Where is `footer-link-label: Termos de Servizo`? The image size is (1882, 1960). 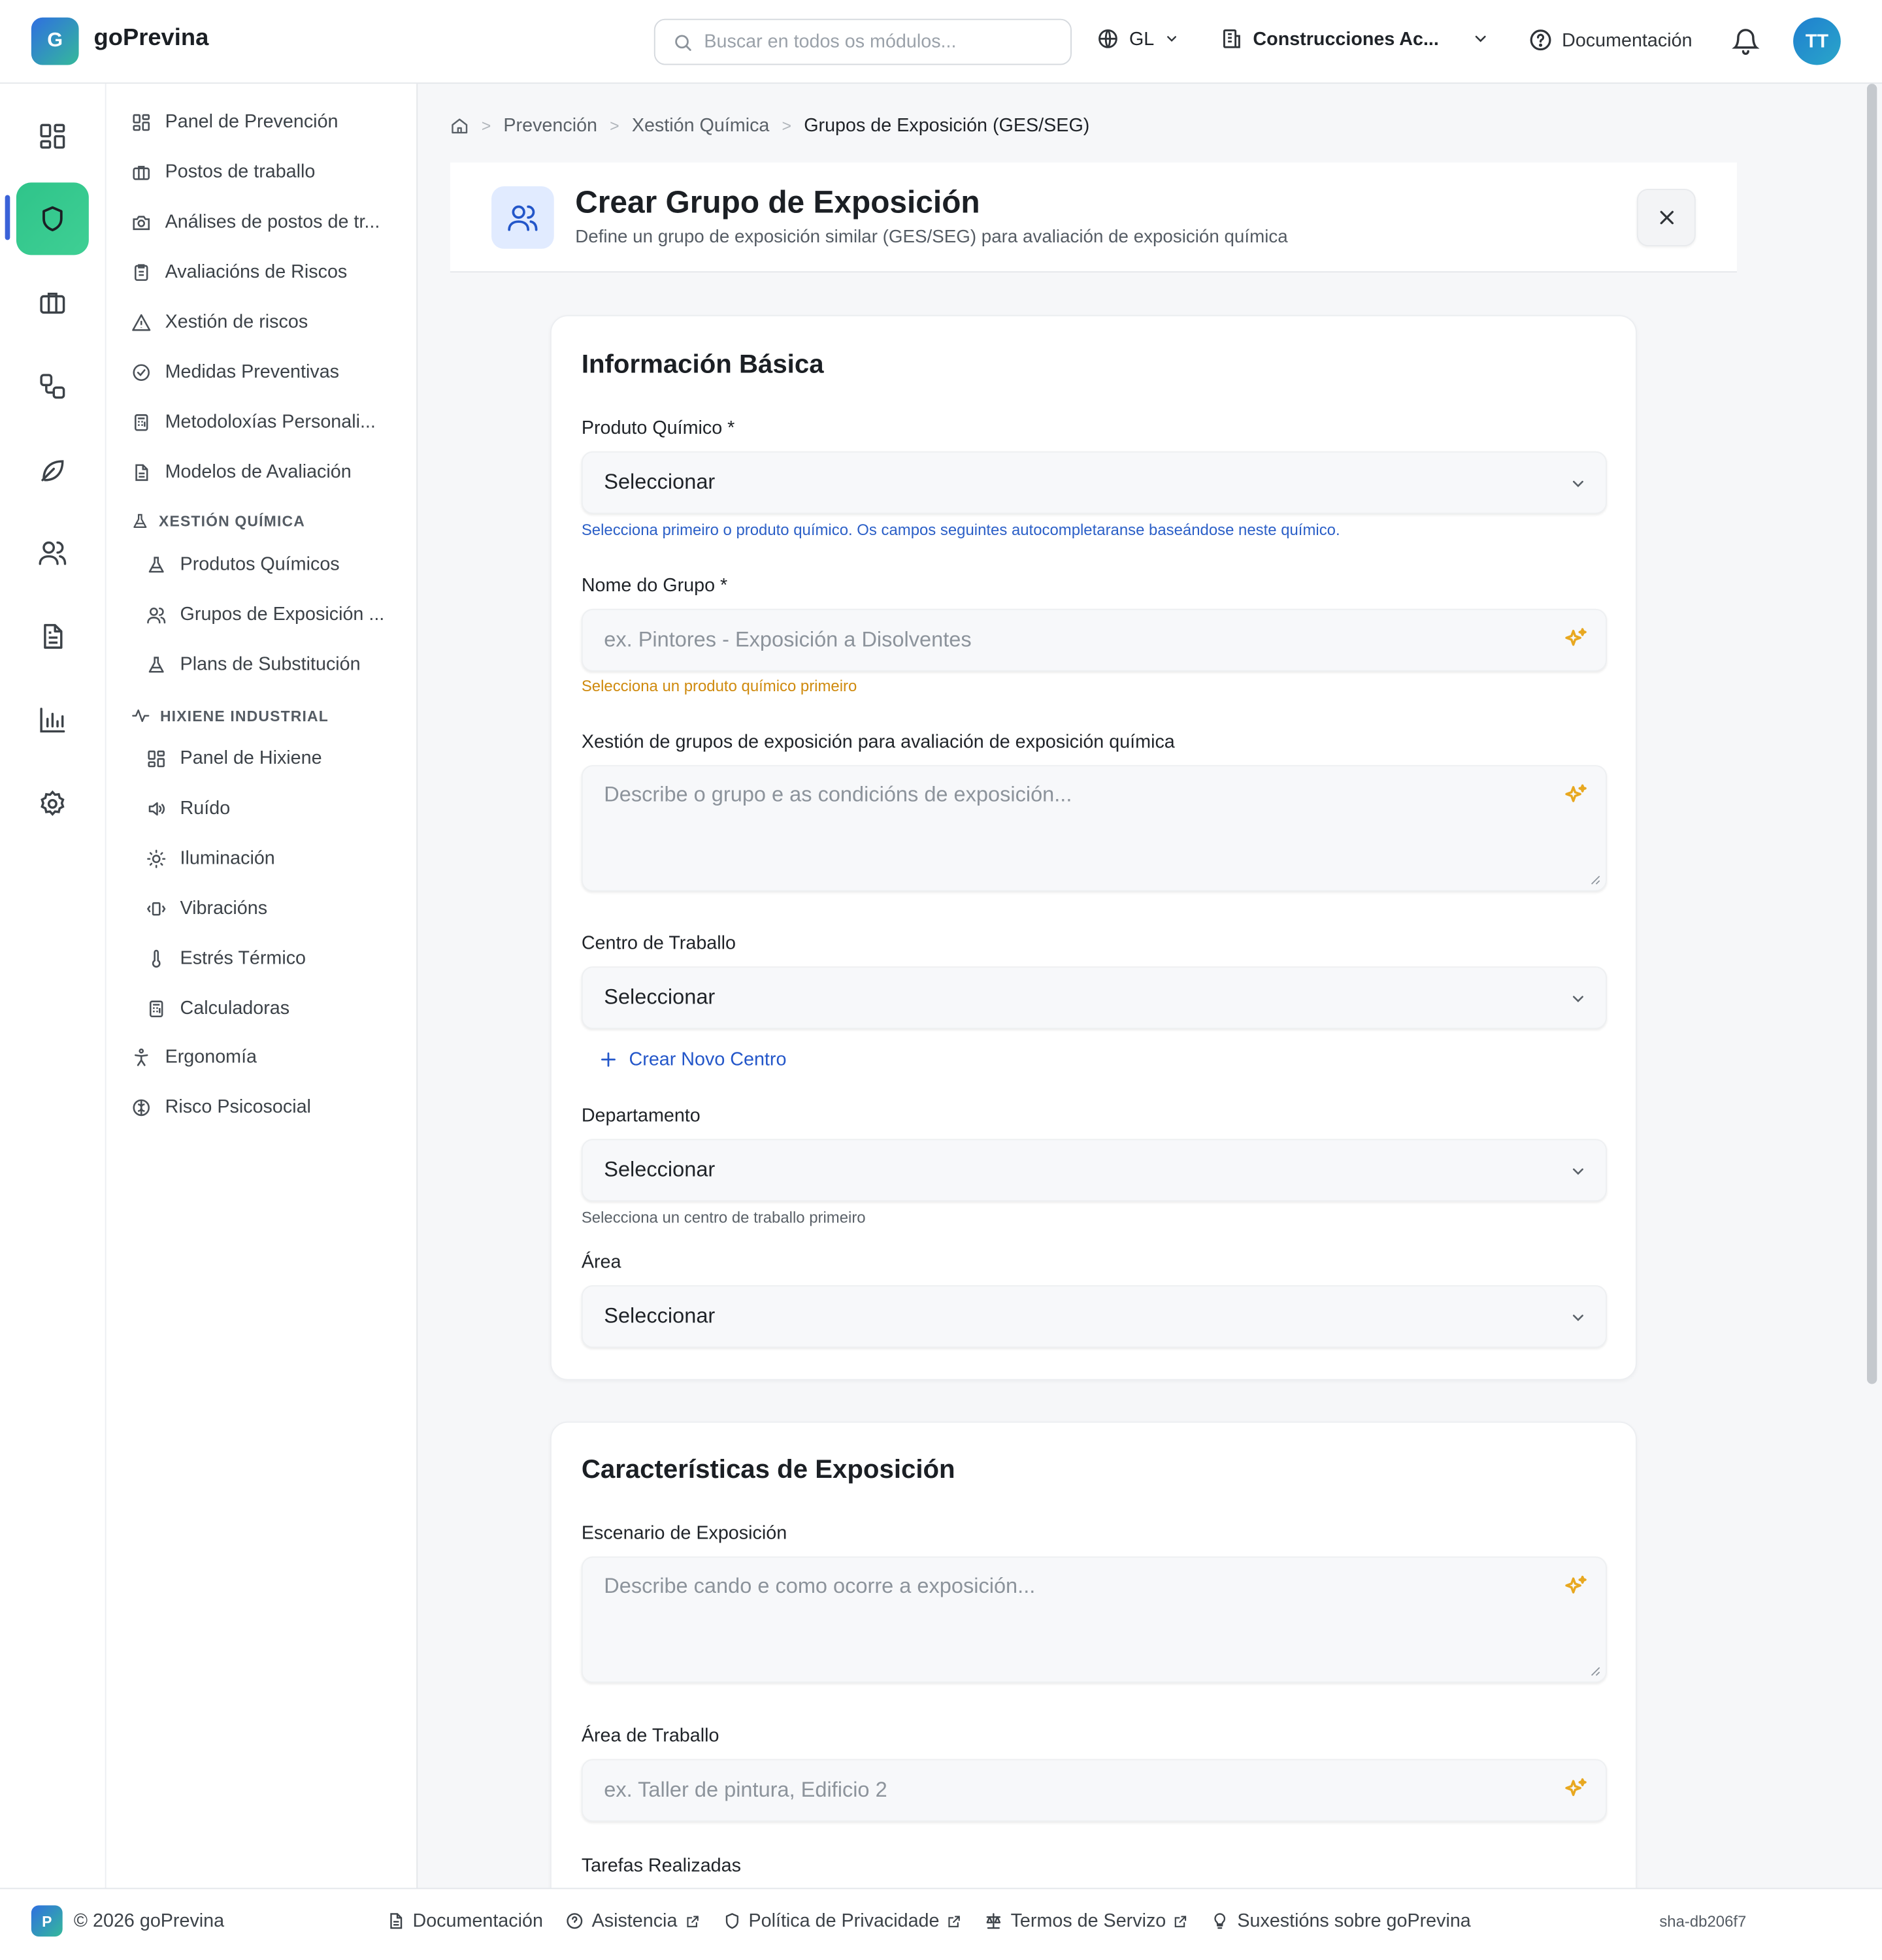 footer-link-label: Termos de Servizo is located at coordinates (1088, 1921).